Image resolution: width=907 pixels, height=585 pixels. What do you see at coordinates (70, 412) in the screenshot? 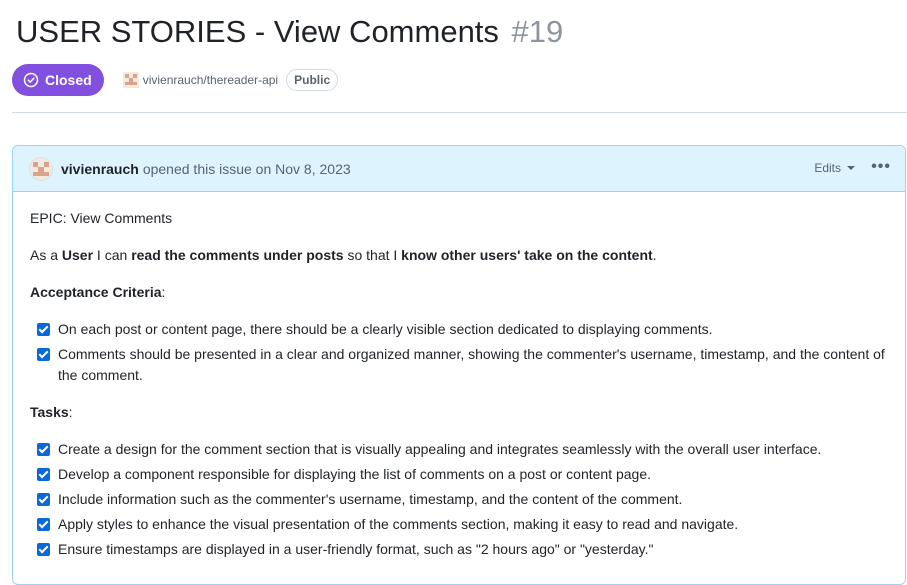
I see `tasks-colon: :` at bounding box center [70, 412].